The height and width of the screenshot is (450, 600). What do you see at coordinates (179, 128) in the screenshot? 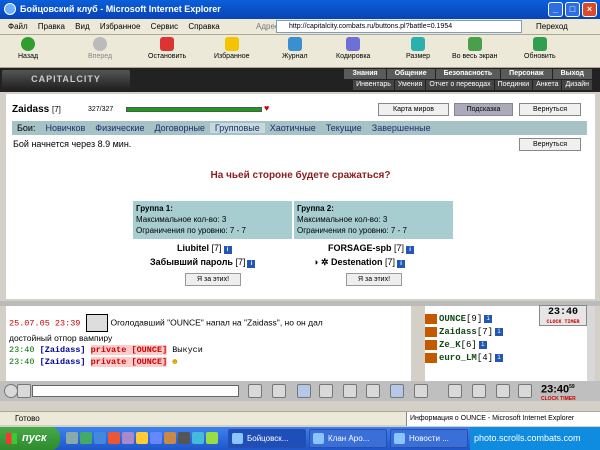
I see `tab-contract: Договорные` at bounding box center [179, 128].